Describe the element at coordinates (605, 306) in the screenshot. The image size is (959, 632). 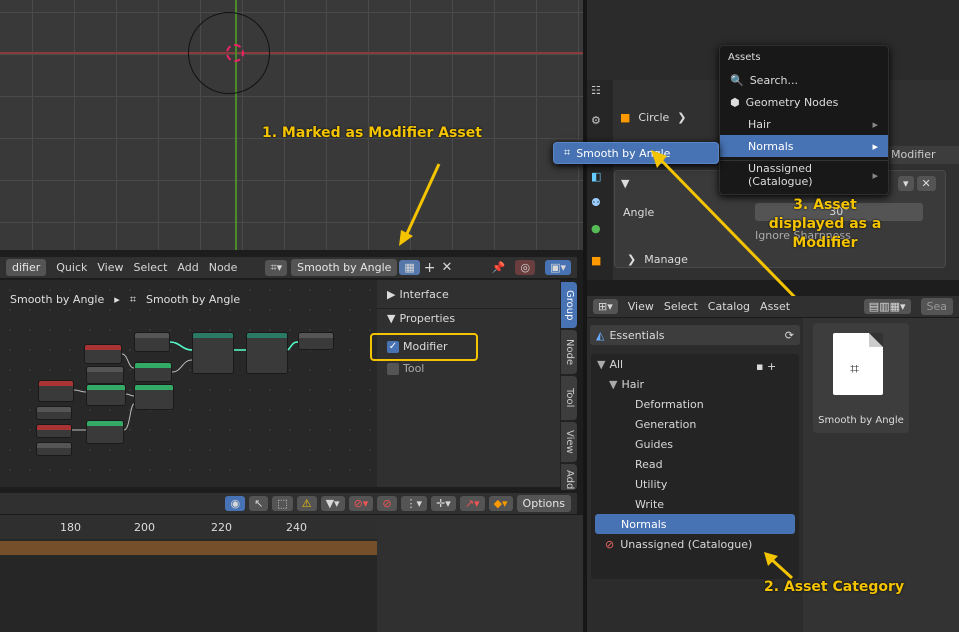
I see `editor-type-icon: ⊞▾` at that location.